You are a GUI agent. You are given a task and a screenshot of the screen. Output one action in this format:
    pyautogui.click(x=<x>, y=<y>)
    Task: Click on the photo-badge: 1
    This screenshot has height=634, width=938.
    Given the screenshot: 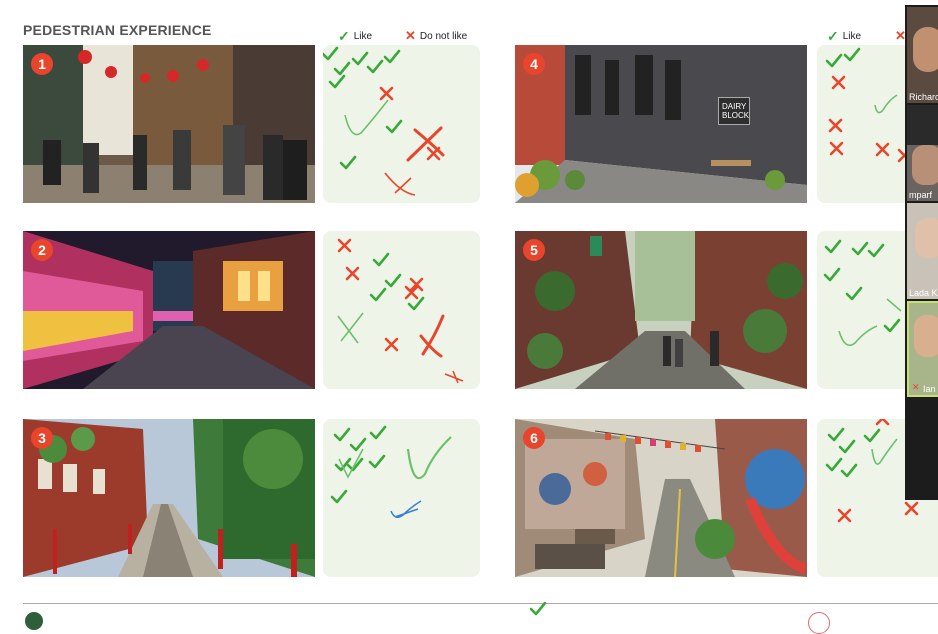 What is the action you would take?
    pyautogui.click(x=42, y=64)
    